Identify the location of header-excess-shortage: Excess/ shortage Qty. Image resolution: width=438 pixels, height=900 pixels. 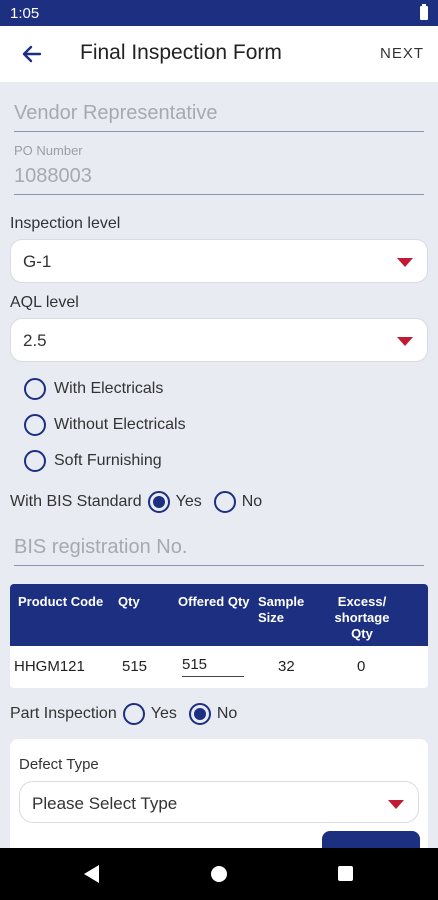
(362, 617).